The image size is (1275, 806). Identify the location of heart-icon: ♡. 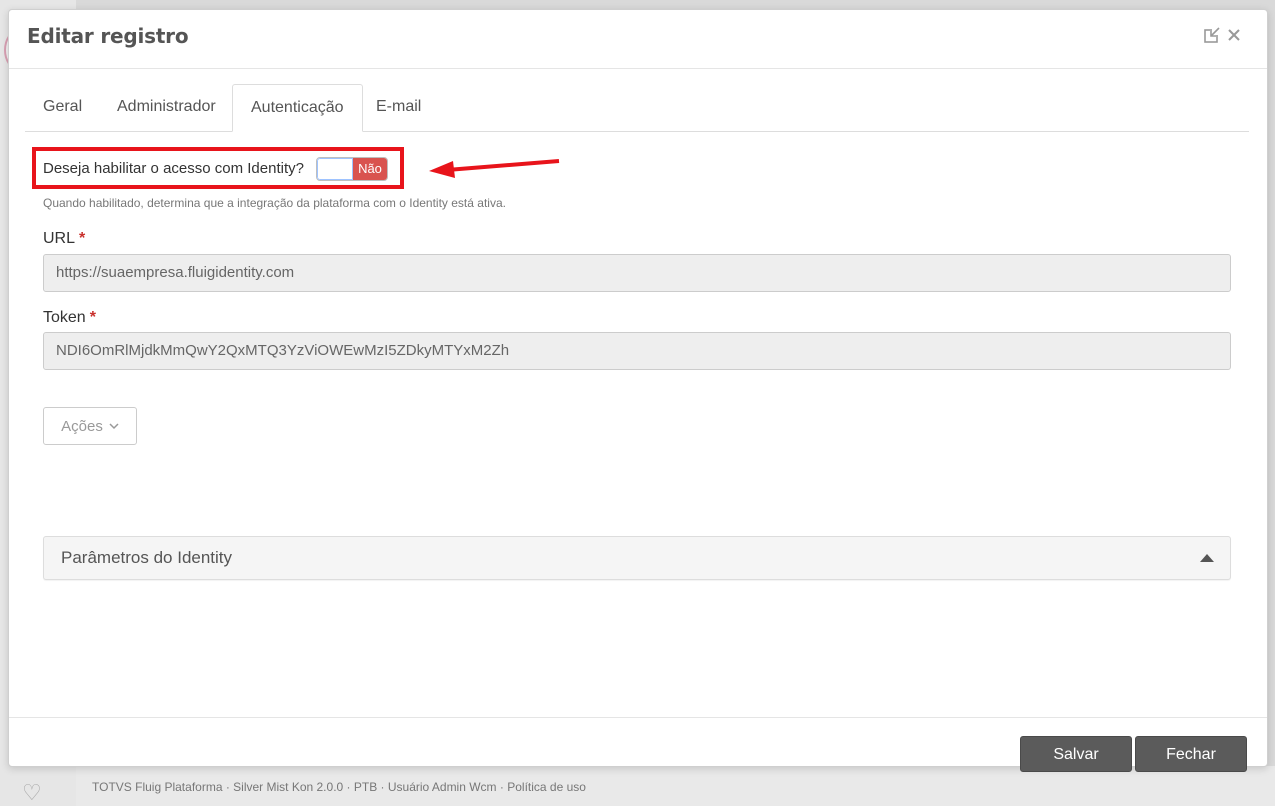
(32, 792).